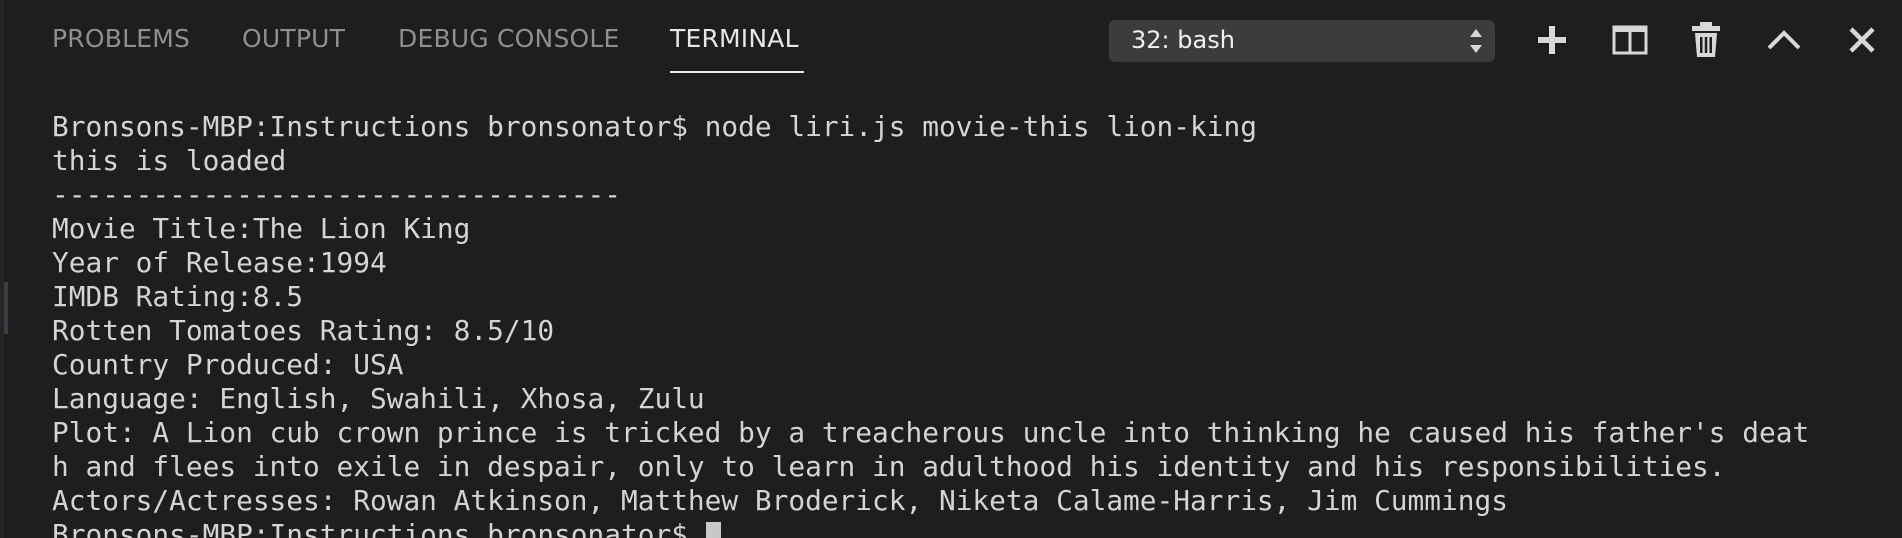 The height and width of the screenshot is (538, 1902). I want to click on split-terminal-button, so click(1630, 40).